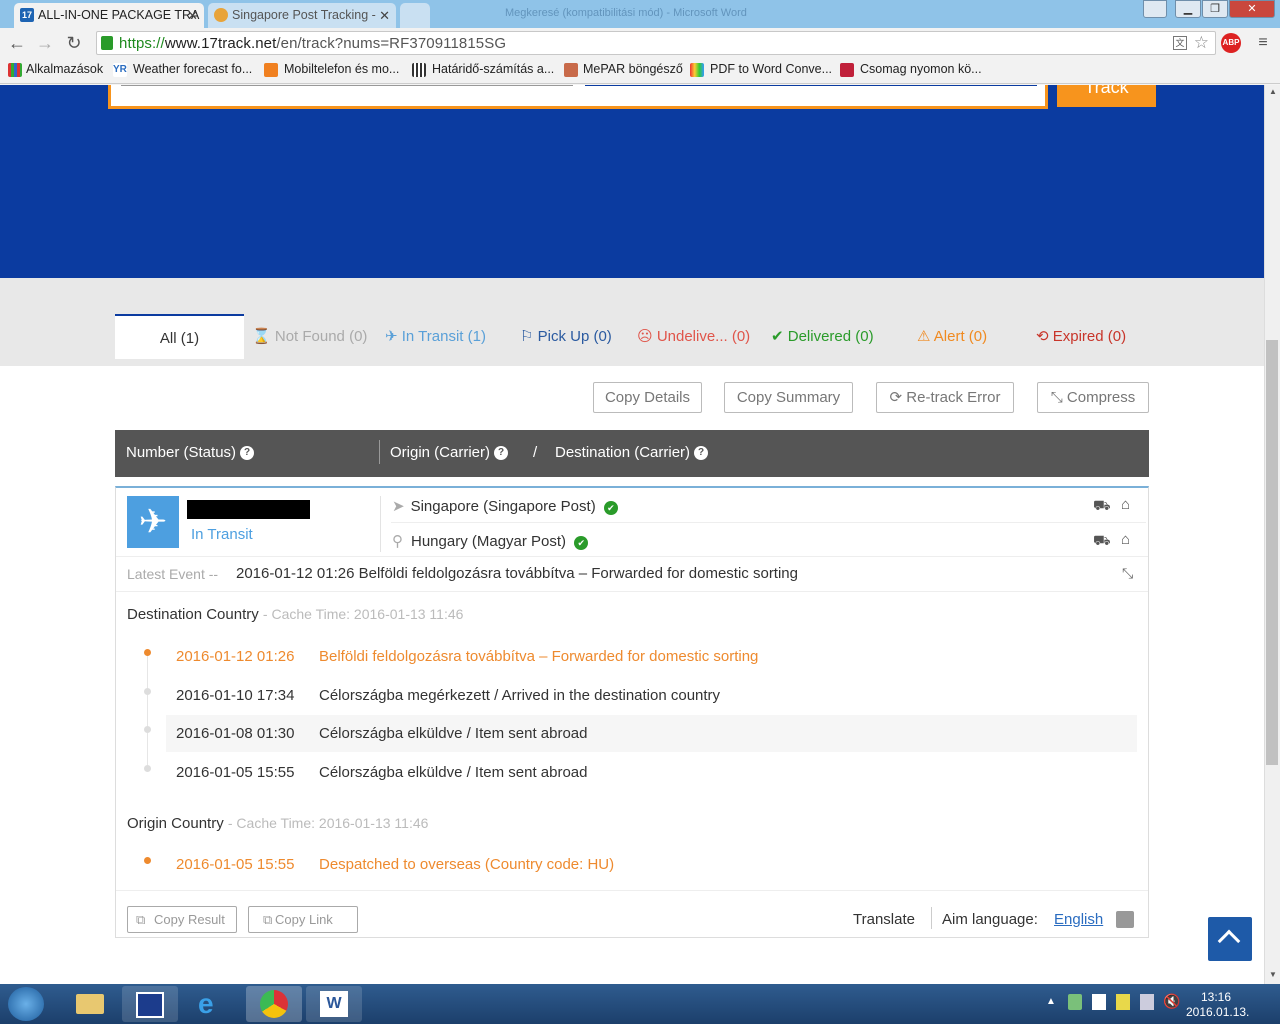 This screenshot has height=1024, width=1280. Describe the element at coordinates (26, 1004) in the screenshot. I see `start-button-icon` at that location.